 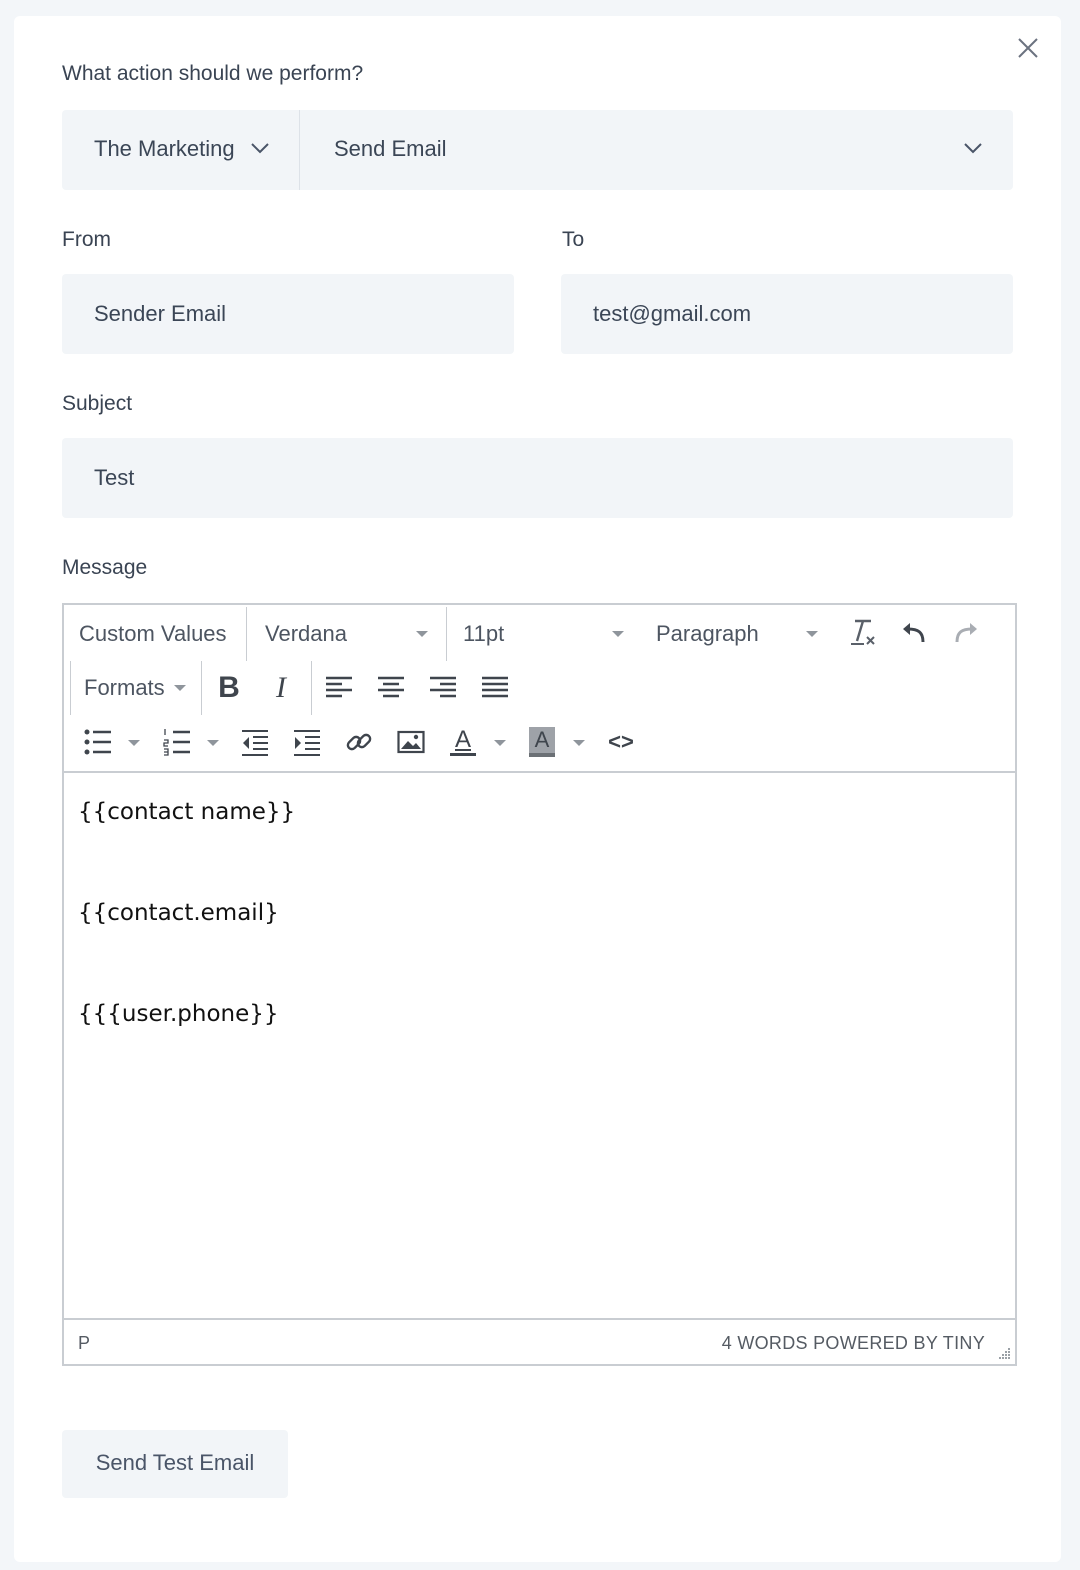 What do you see at coordinates (97, 403) in the screenshot?
I see `subject-label: Subject` at bounding box center [97, 403].